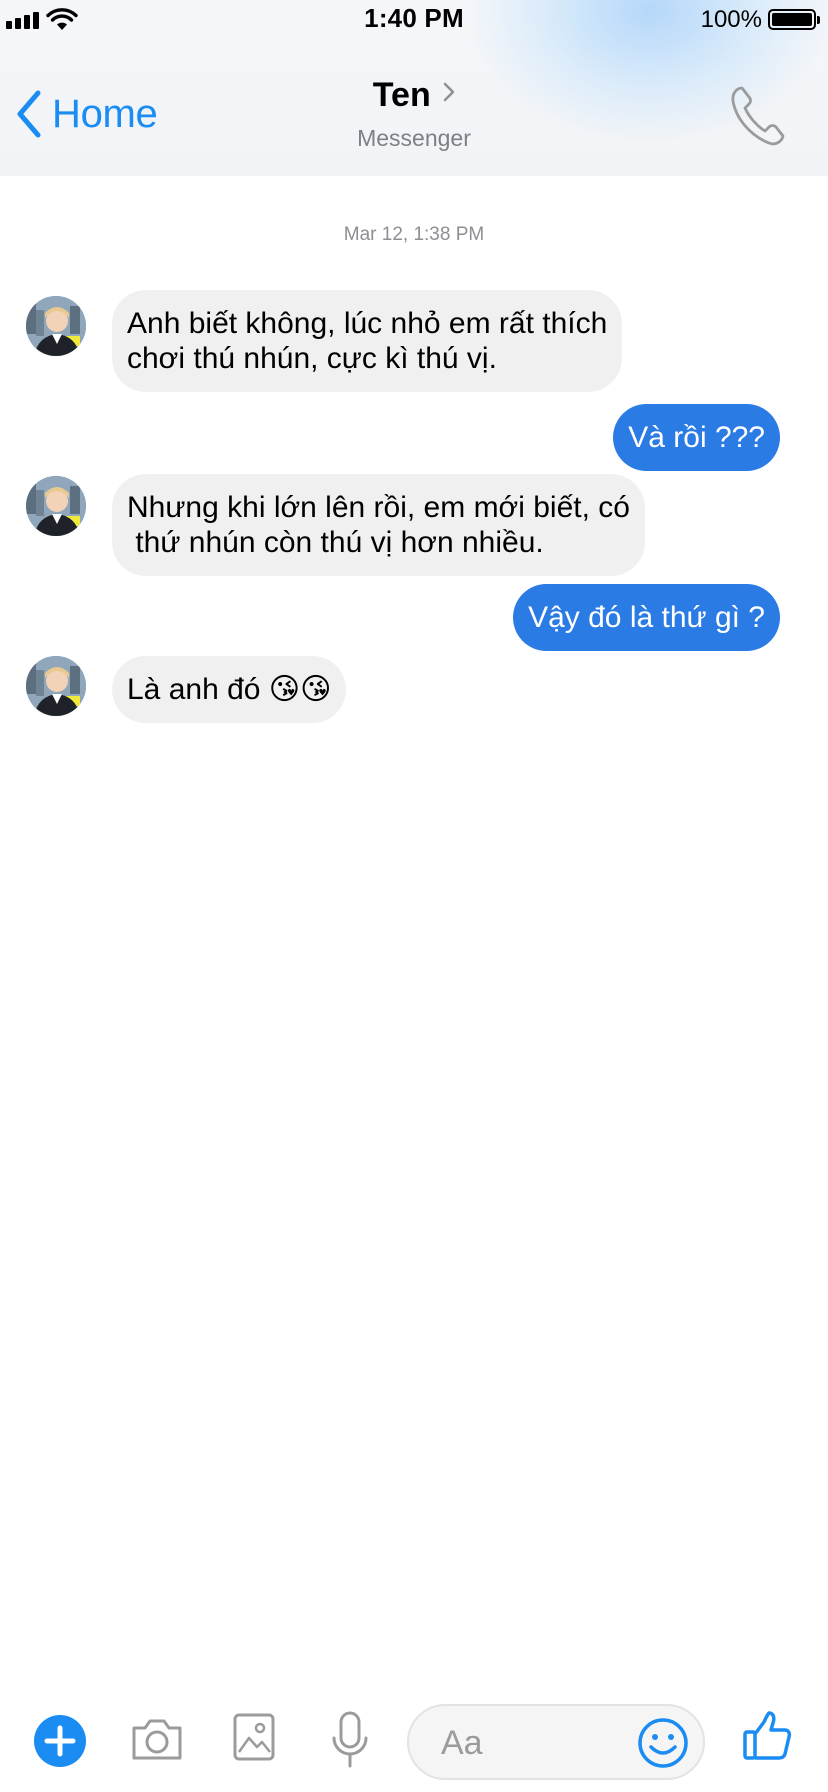  Describe the element at coordinates (229, 689) in the screenshot. I see `incoming-message: Là anh đó 😘😘` at that location.